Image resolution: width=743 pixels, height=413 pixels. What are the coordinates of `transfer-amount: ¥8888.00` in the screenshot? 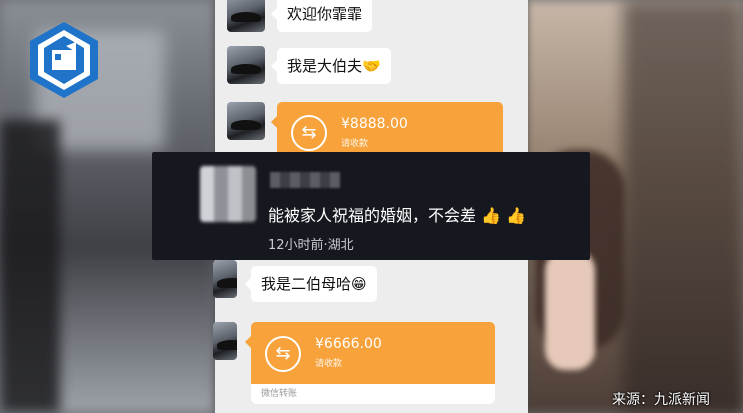 It's located at (374, 124).